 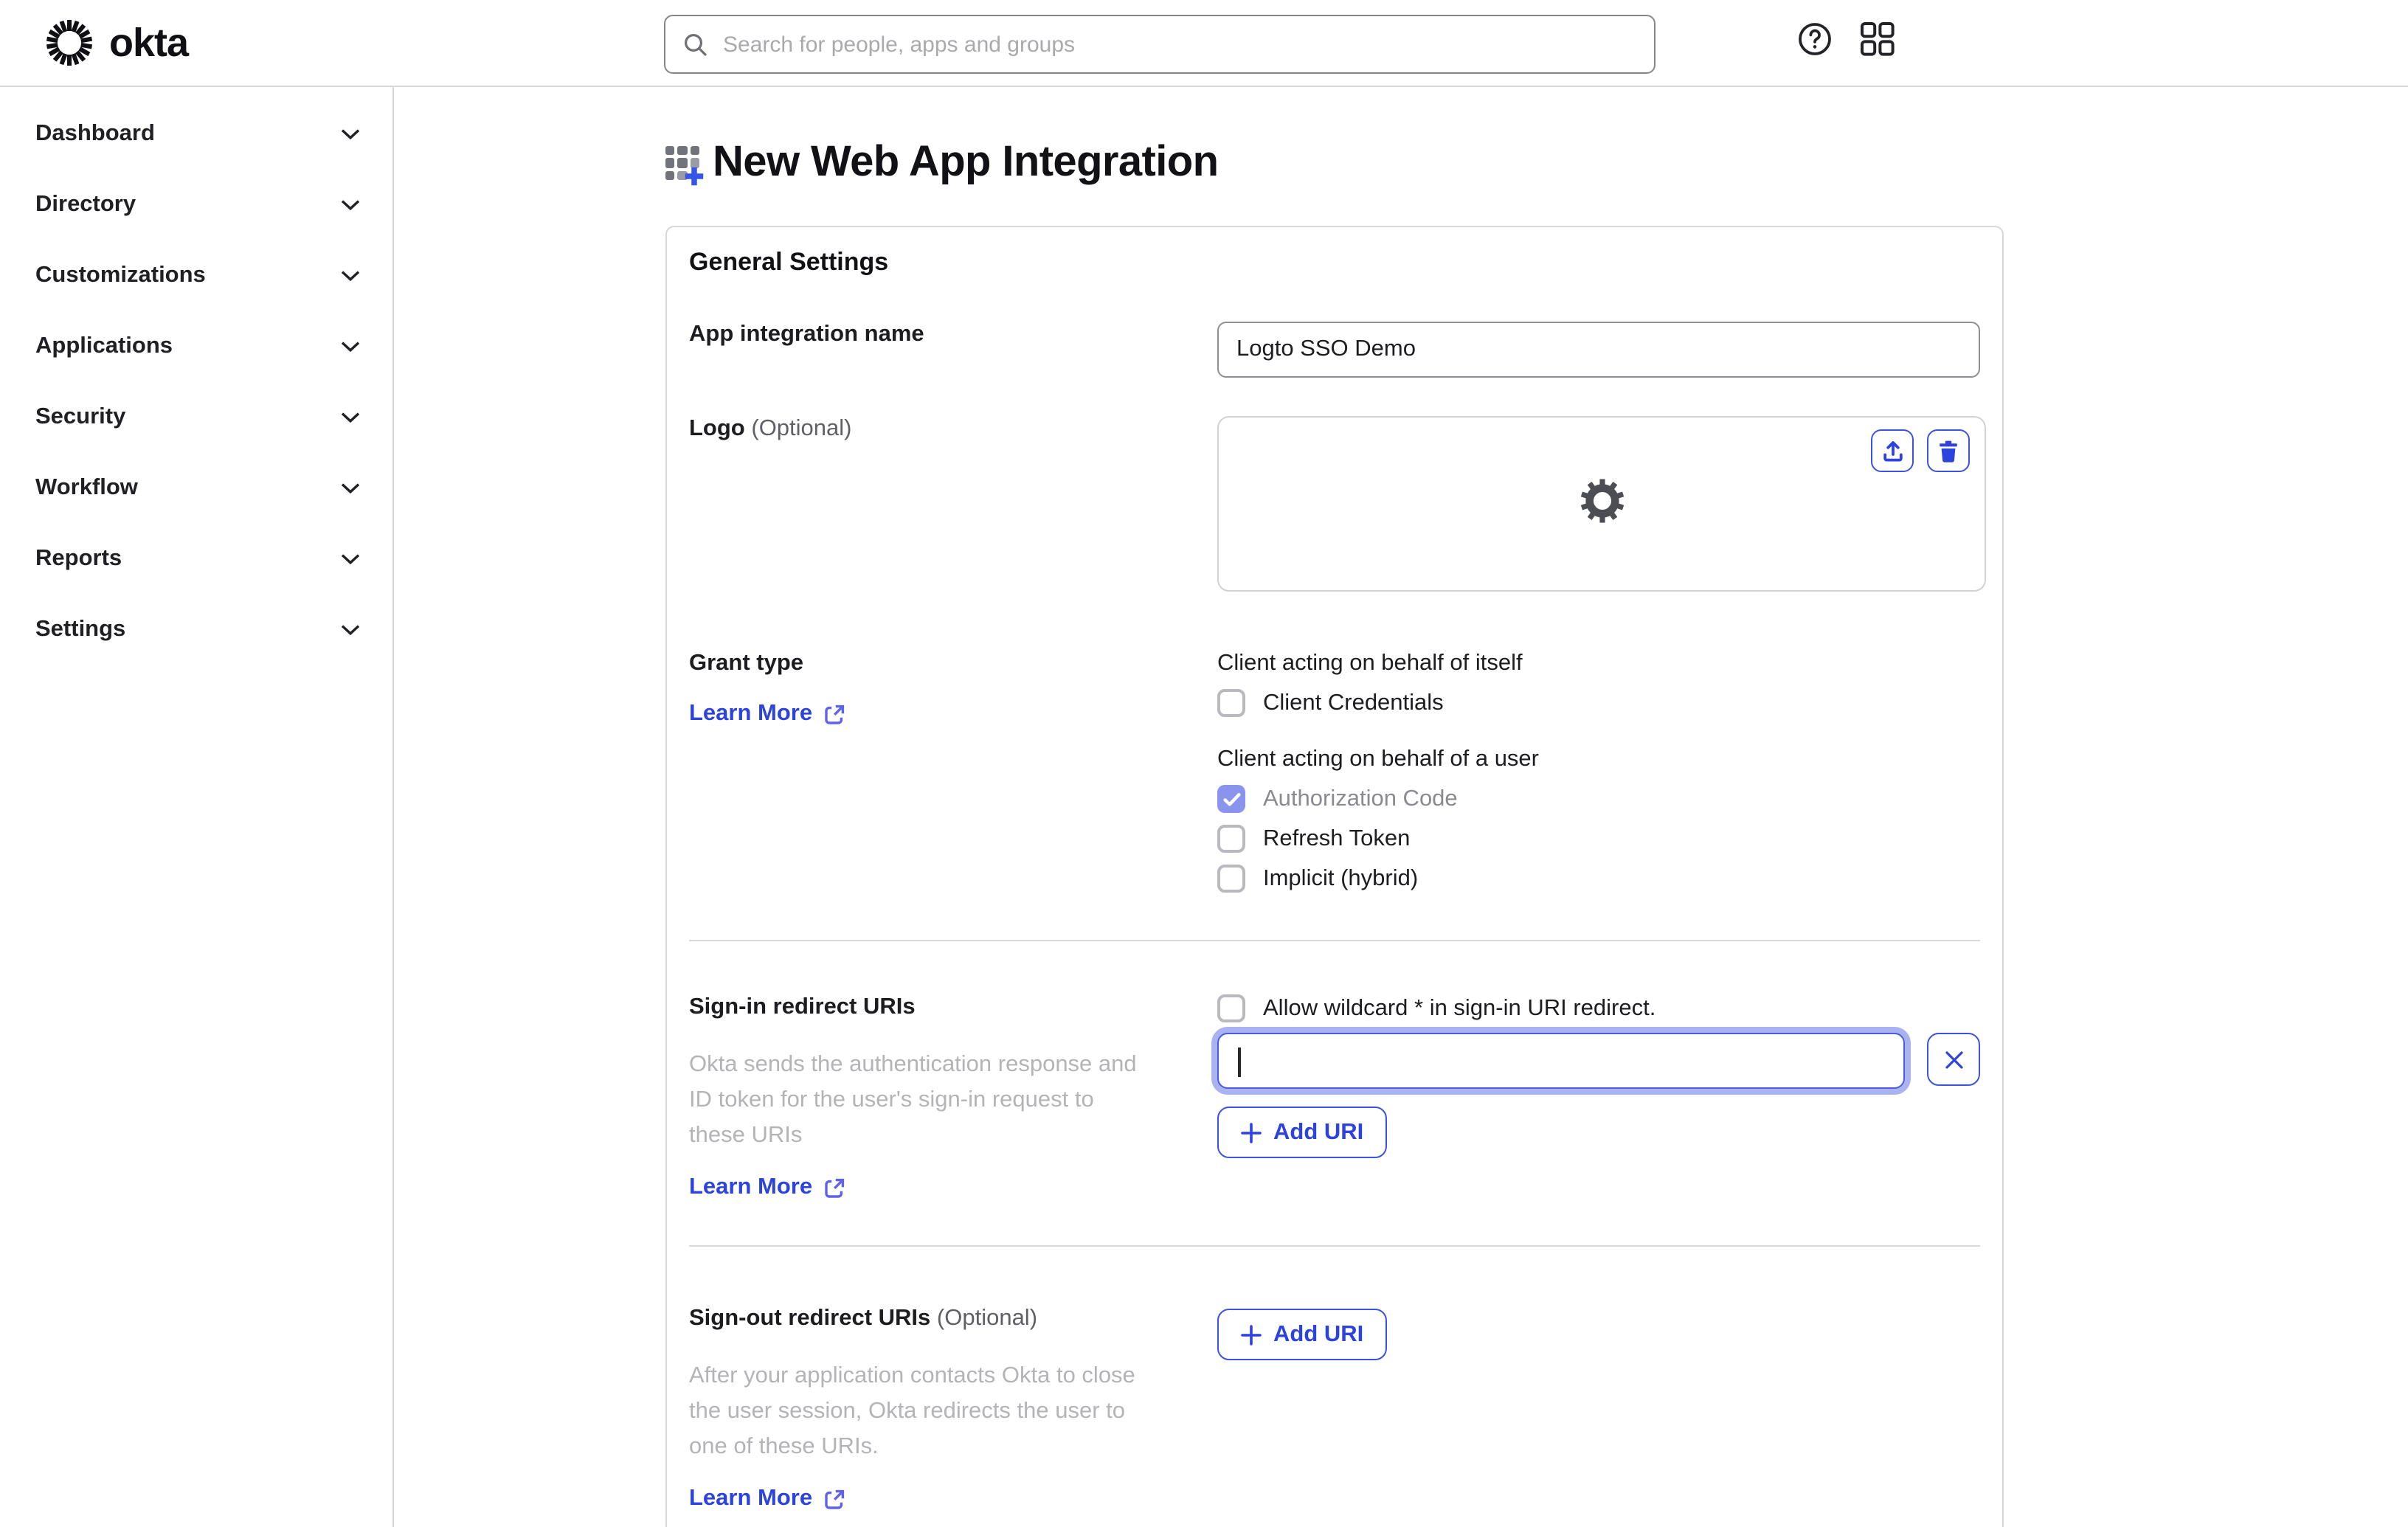 What do you see at coordinates (803, 1007) in the screenshot?
I see `signin-redirect-uris-label: Sign-in redirect URIs` at bounding box center [803, 1007].